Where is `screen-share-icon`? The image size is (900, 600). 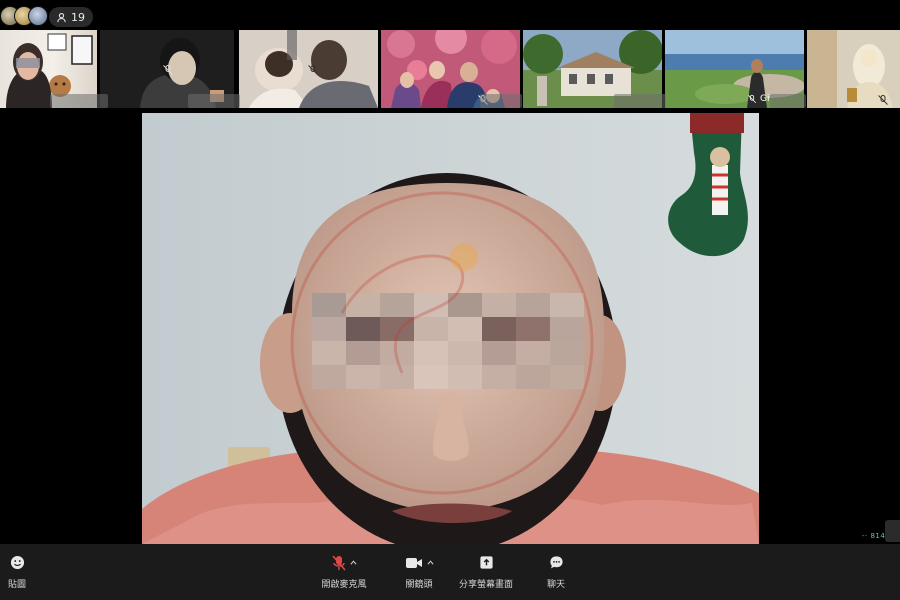 screen-share-icon is located at coordinates (486, 562).